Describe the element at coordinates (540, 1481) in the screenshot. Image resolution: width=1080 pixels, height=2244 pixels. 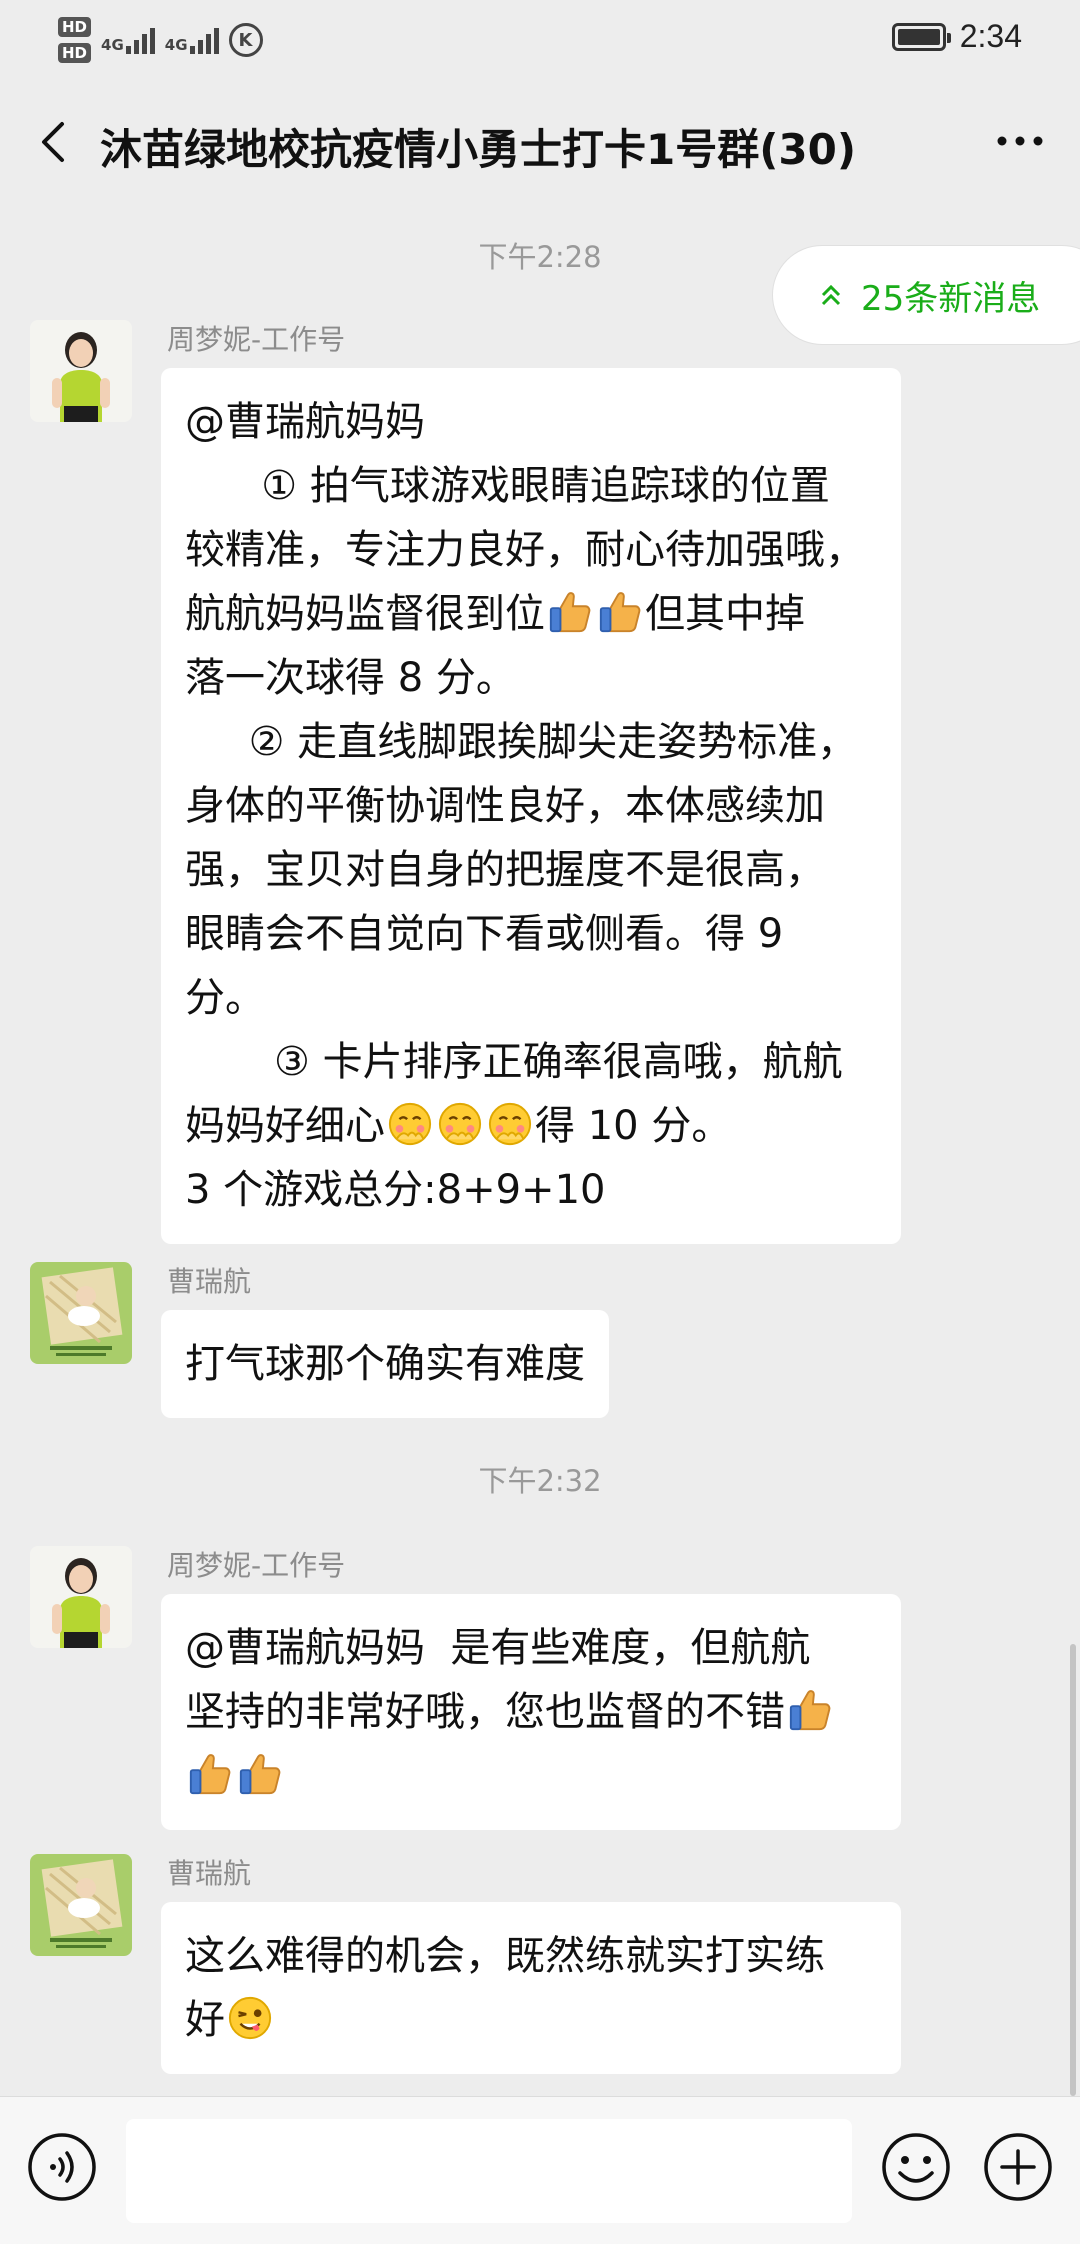
I see `timestamp: 下午2:32` at that location.